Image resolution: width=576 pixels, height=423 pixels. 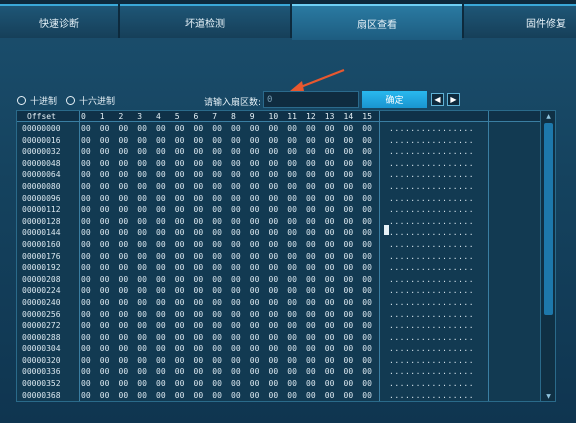 I want to click on scroll-up-icon: ▲, so click(x=548, y=116).